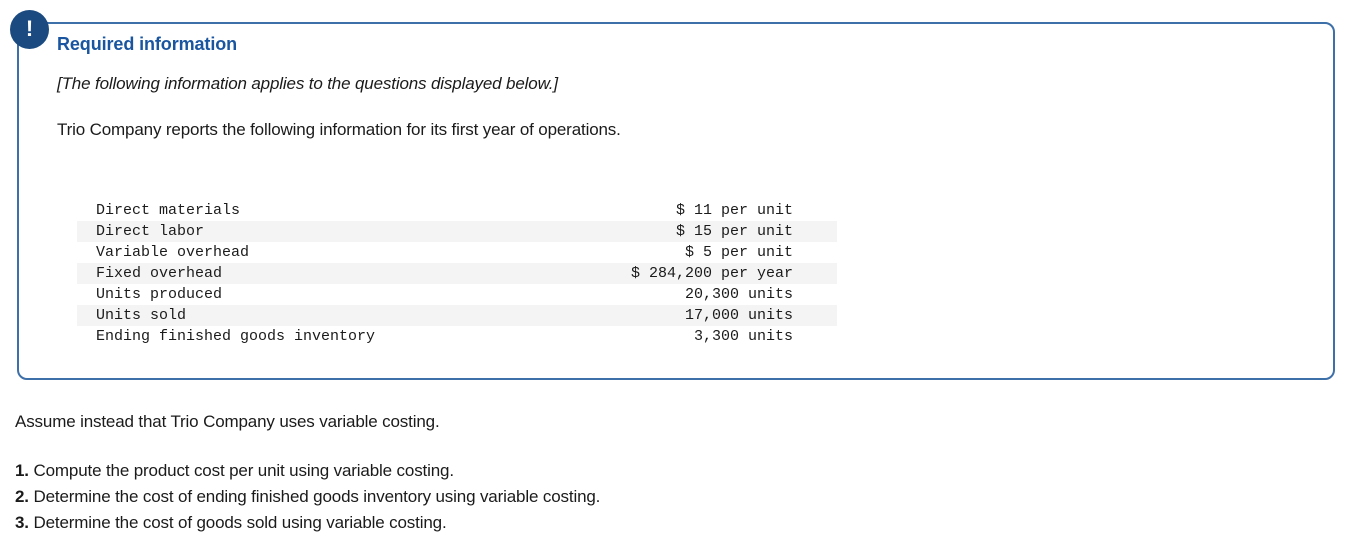 Image resolution: width=1347 pixels, height=560 pixels. What do you see at coordinates (147, 44) in the screenshot?
I see `page-title: Required information` at bounding box center [147, 44].